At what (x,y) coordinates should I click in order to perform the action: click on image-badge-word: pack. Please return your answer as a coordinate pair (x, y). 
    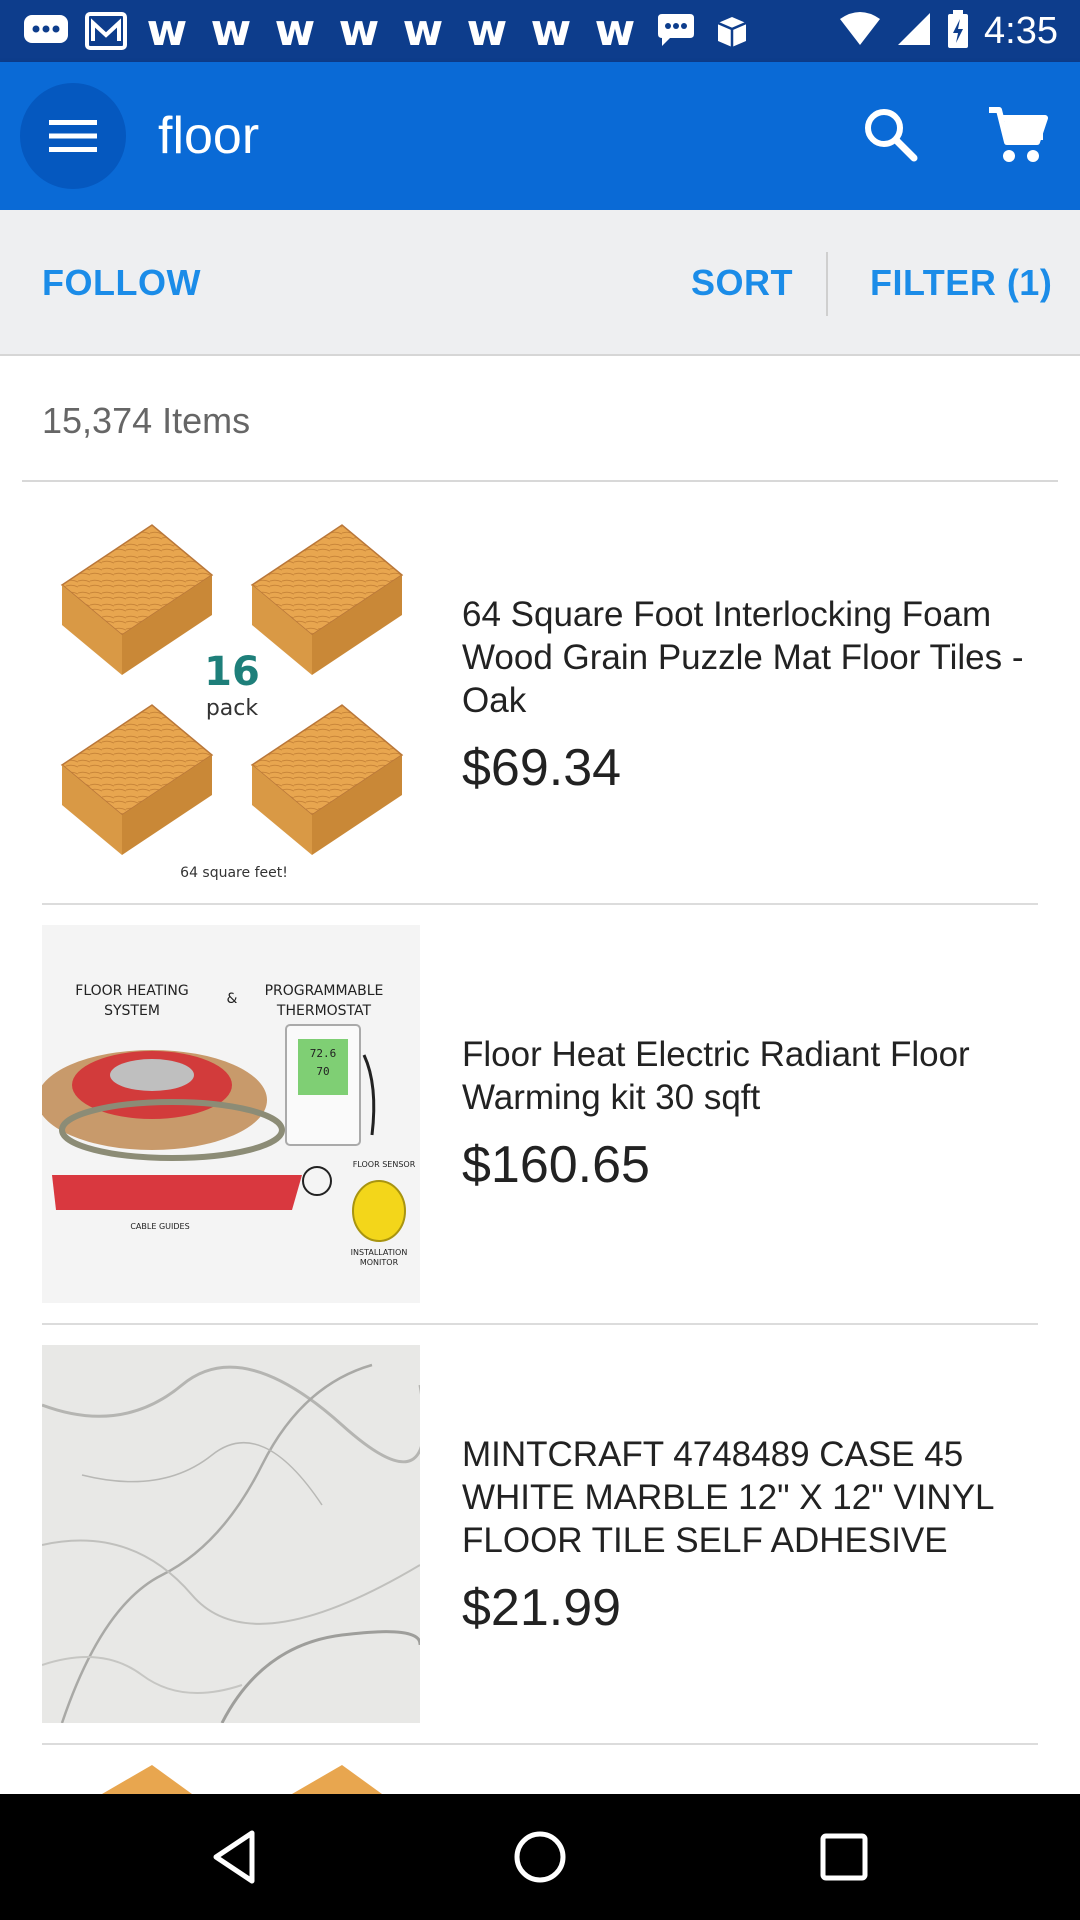
    Looking at the image, I should click on (232, 708).